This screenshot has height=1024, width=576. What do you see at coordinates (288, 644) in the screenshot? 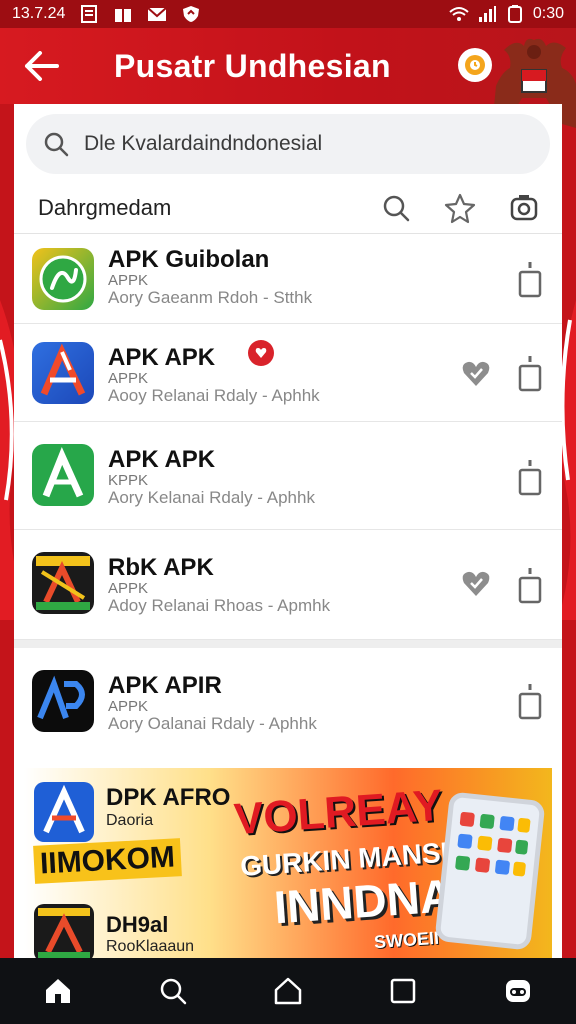
I see `section-divider` at bounding box center [288, 644].